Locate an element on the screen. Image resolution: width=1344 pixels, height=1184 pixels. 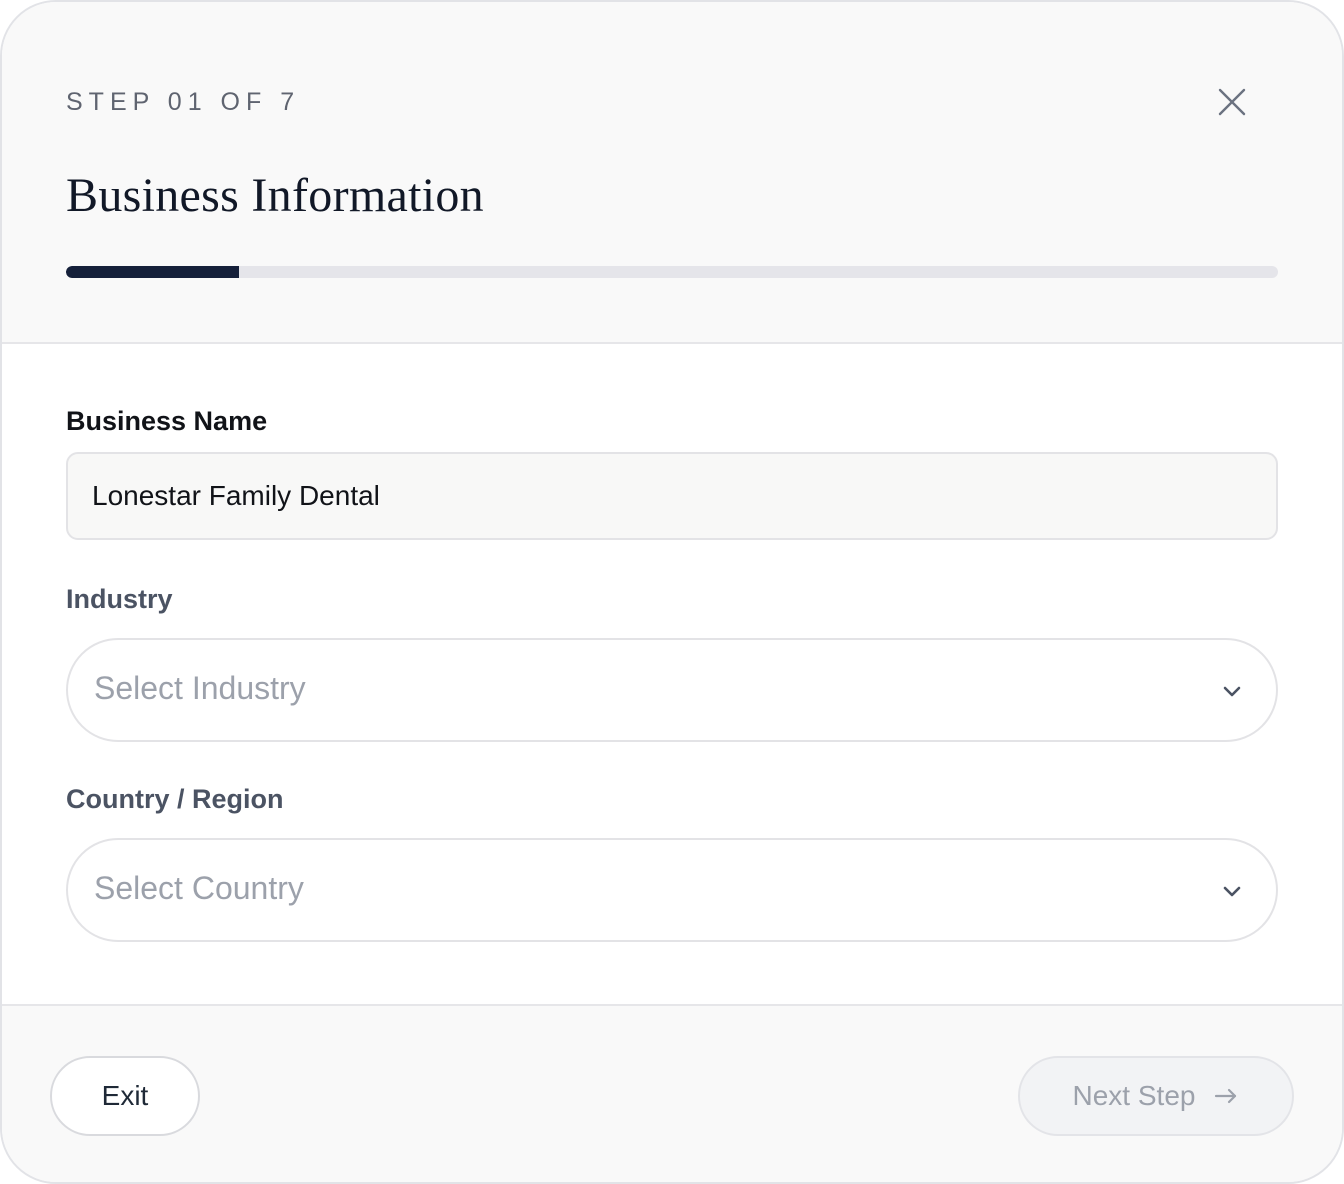
country-placeholder: Select Country is located at coordinates (199, 888).